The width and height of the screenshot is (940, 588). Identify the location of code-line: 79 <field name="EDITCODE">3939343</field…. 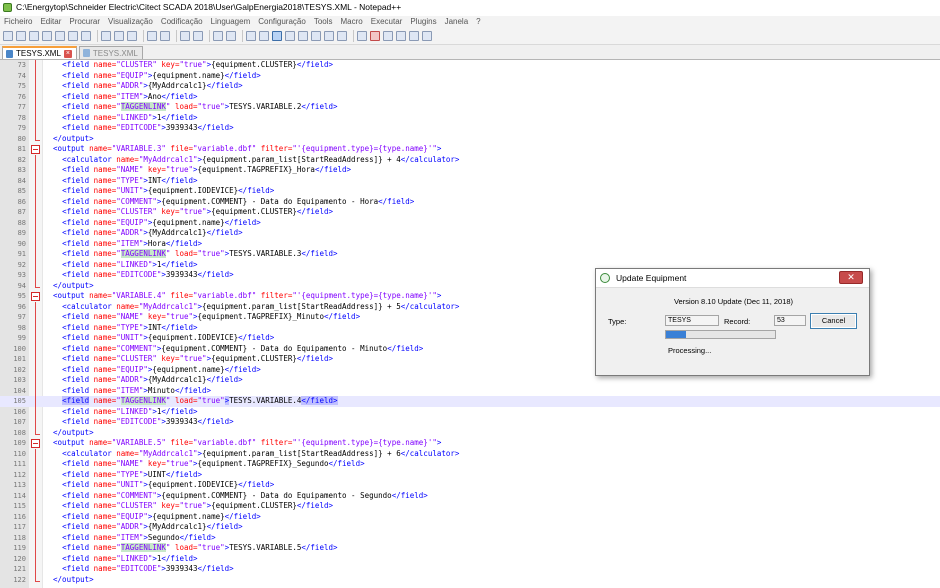
(470, 128).